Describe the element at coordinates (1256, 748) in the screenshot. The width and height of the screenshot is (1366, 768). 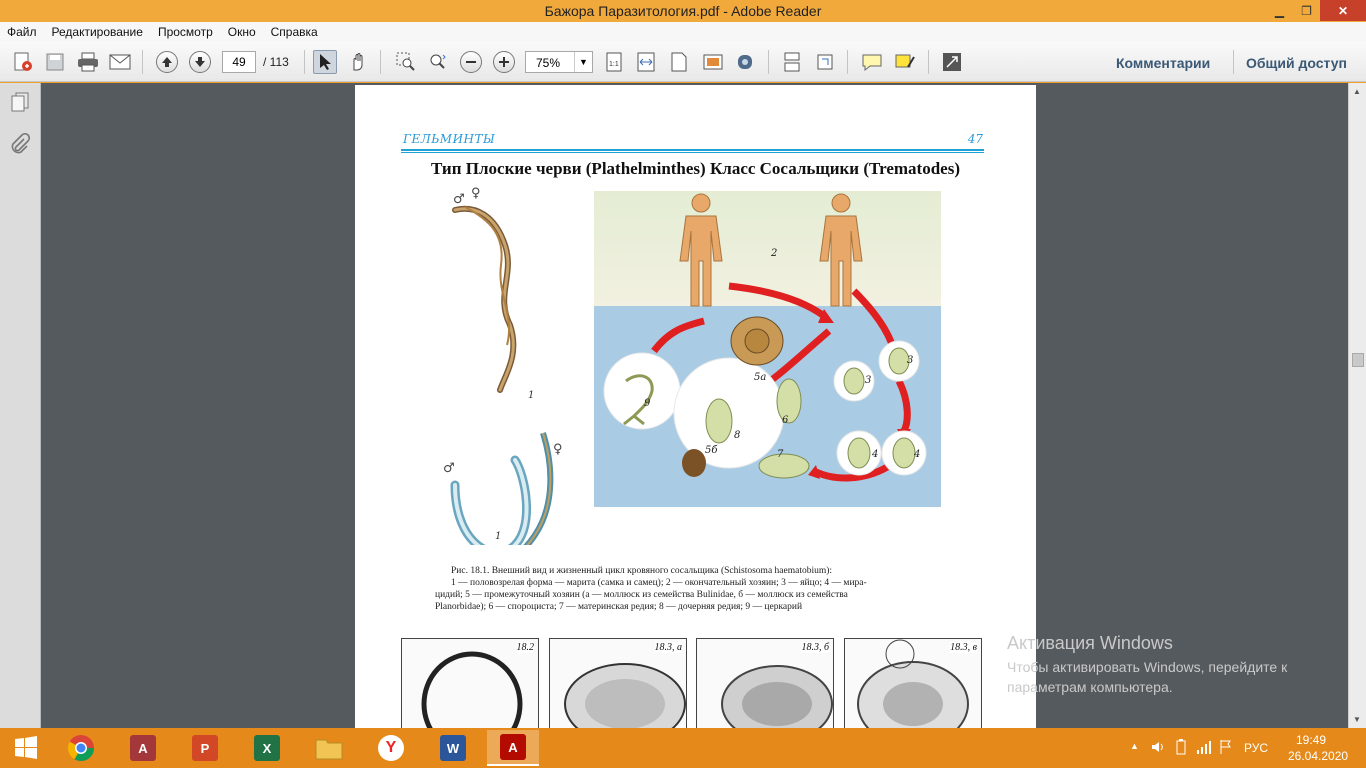
I see `input-language: РУС` at that location.